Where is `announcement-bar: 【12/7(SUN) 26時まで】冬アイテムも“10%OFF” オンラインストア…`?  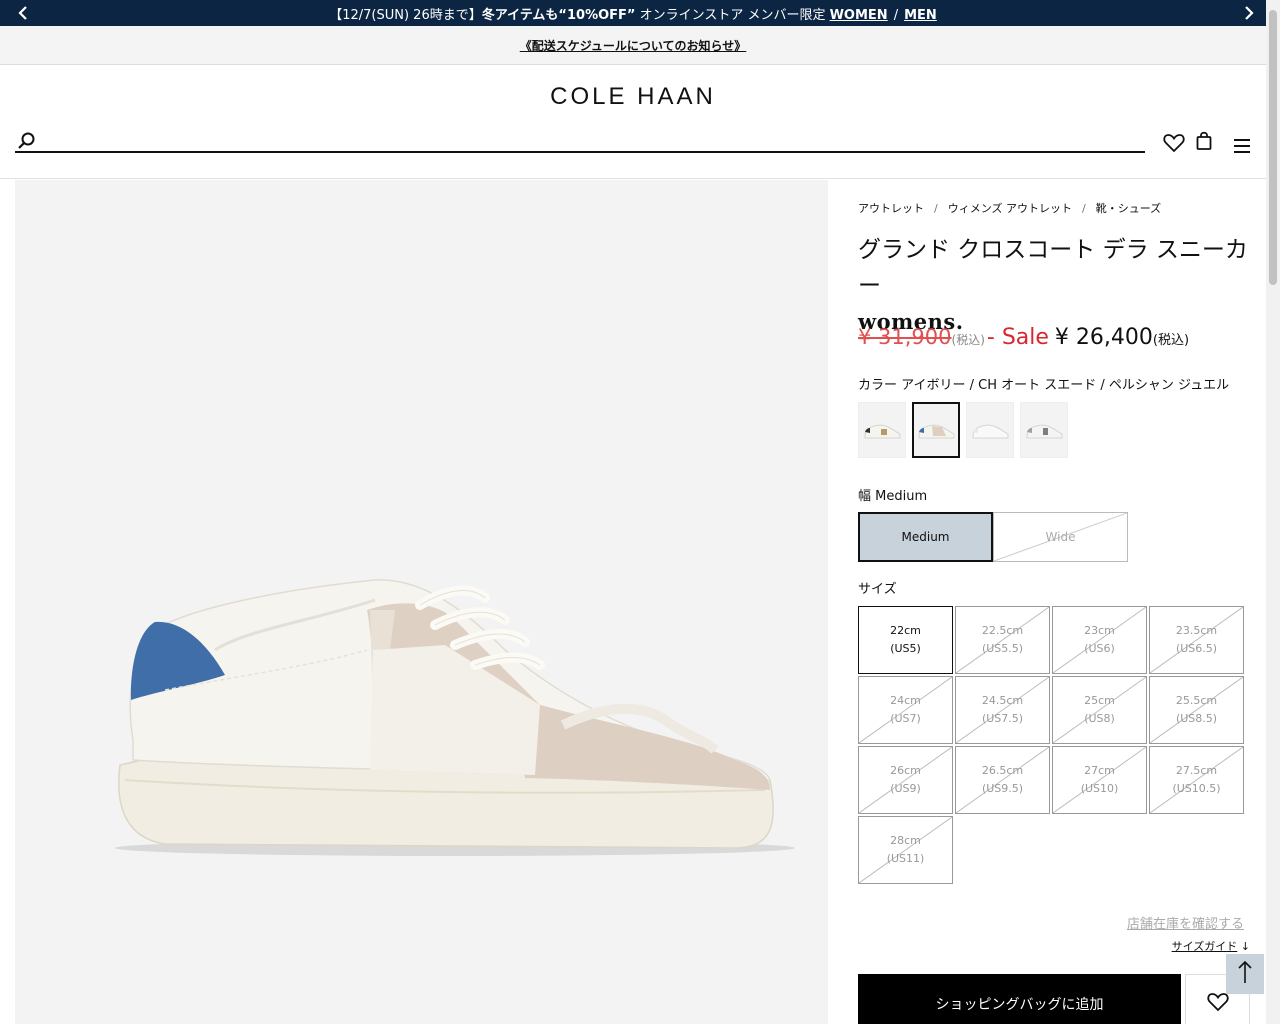 announcement-bar: 【12/7(SUN) 26時まで】冬アイテムも“10%OFF” オンラインストア… is located at coordinates (633, 13).